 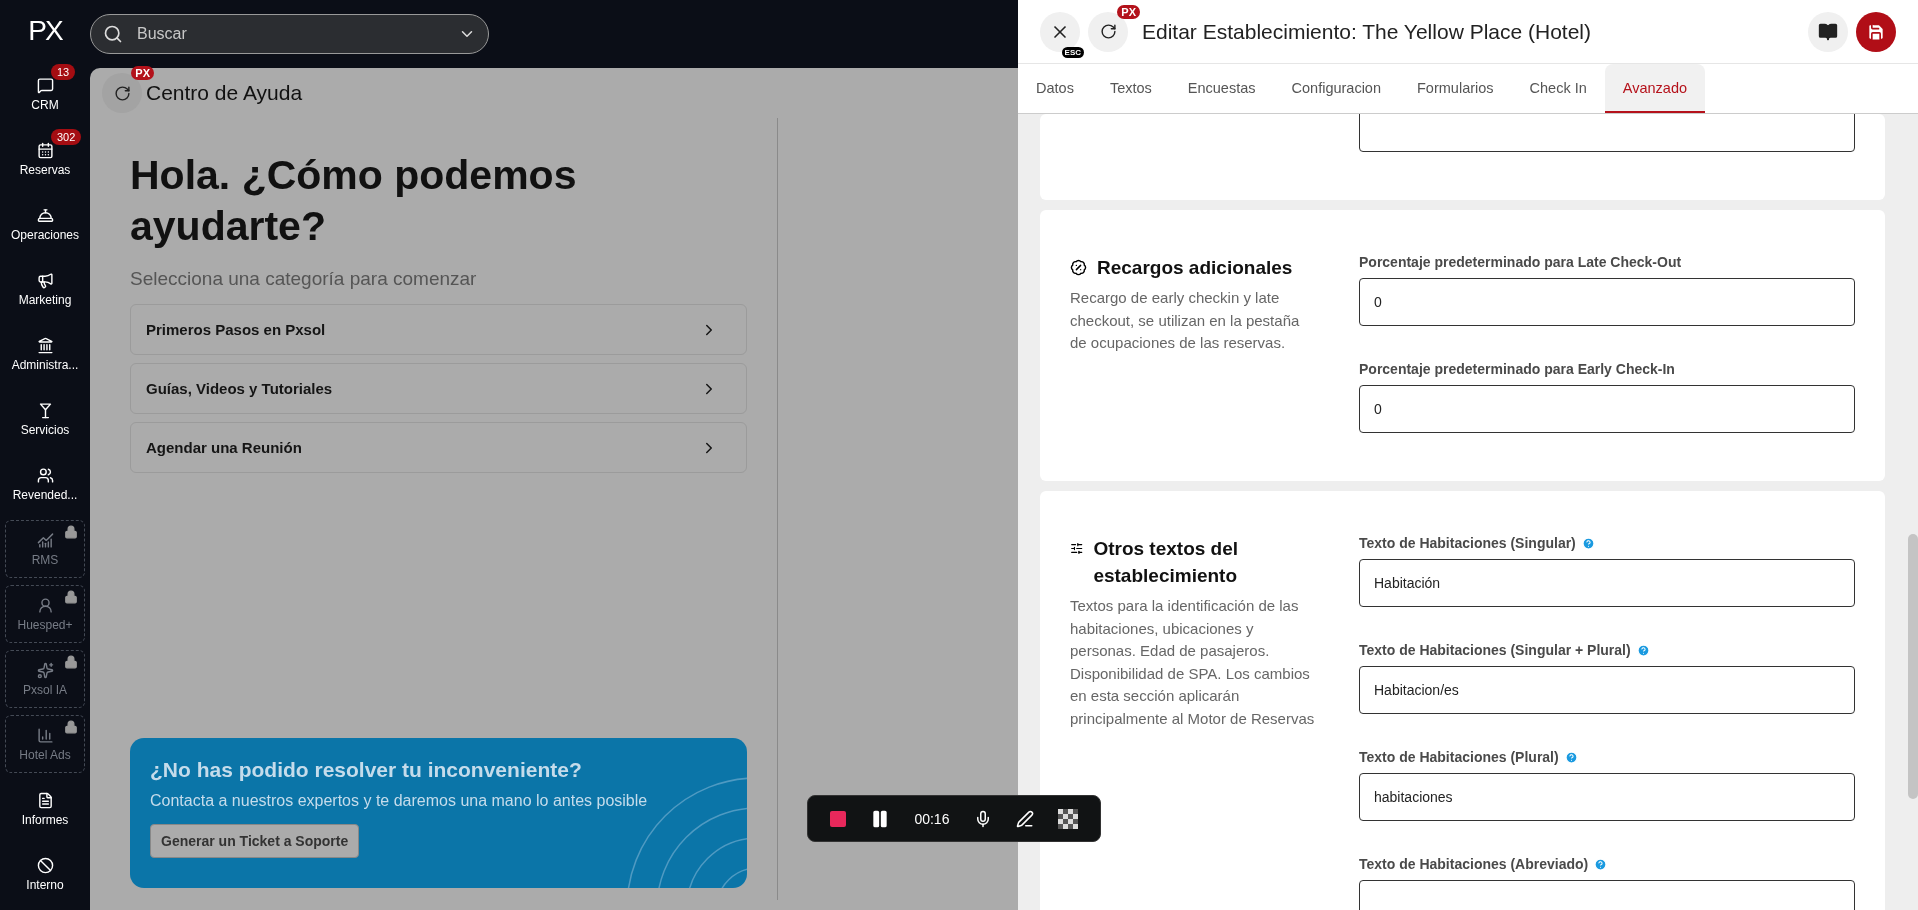 What do you see at coordinates (1520, 262) in the screenshot?
I see `field-label: Porcentaje predeterminado para Late Check-Out` at bounding box center [1520, 262].